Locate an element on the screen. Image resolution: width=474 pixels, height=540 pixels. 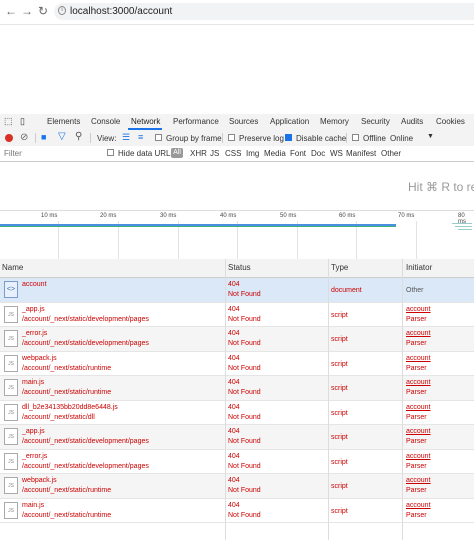
tab-sources: Sources is located at coordinates (243, 121).